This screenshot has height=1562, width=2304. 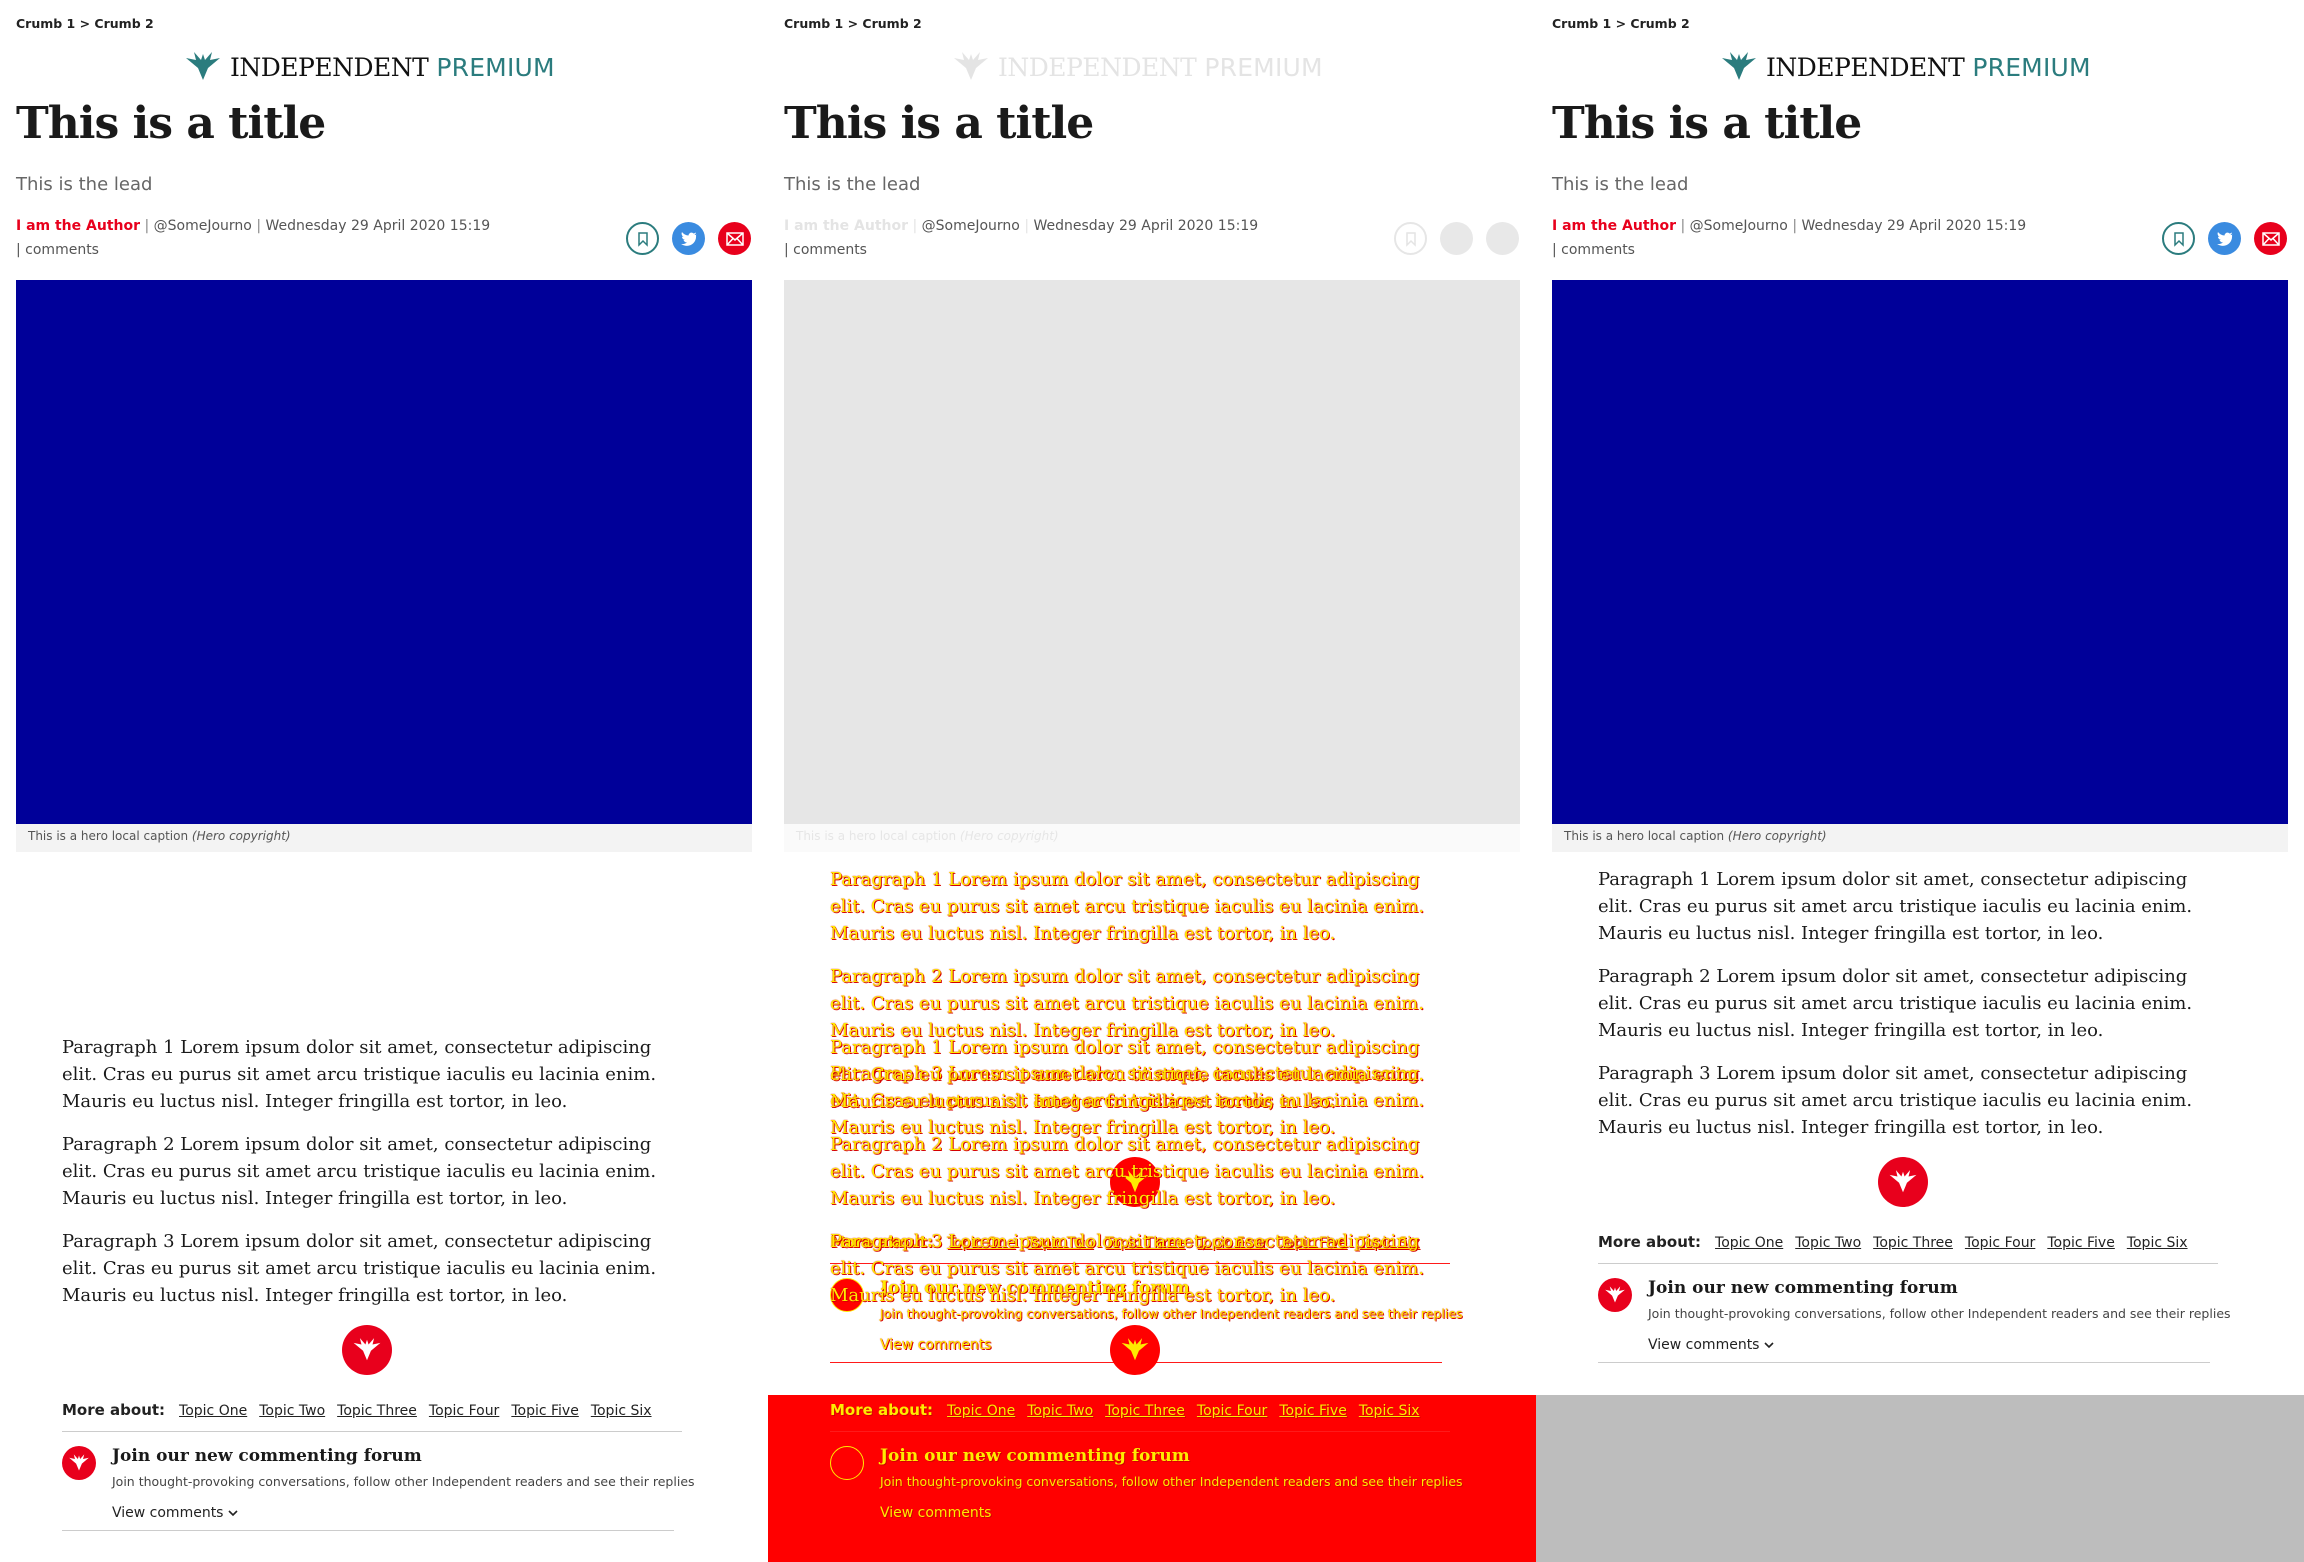 I want to click on twitter-icon, so click(x=688, y=238).